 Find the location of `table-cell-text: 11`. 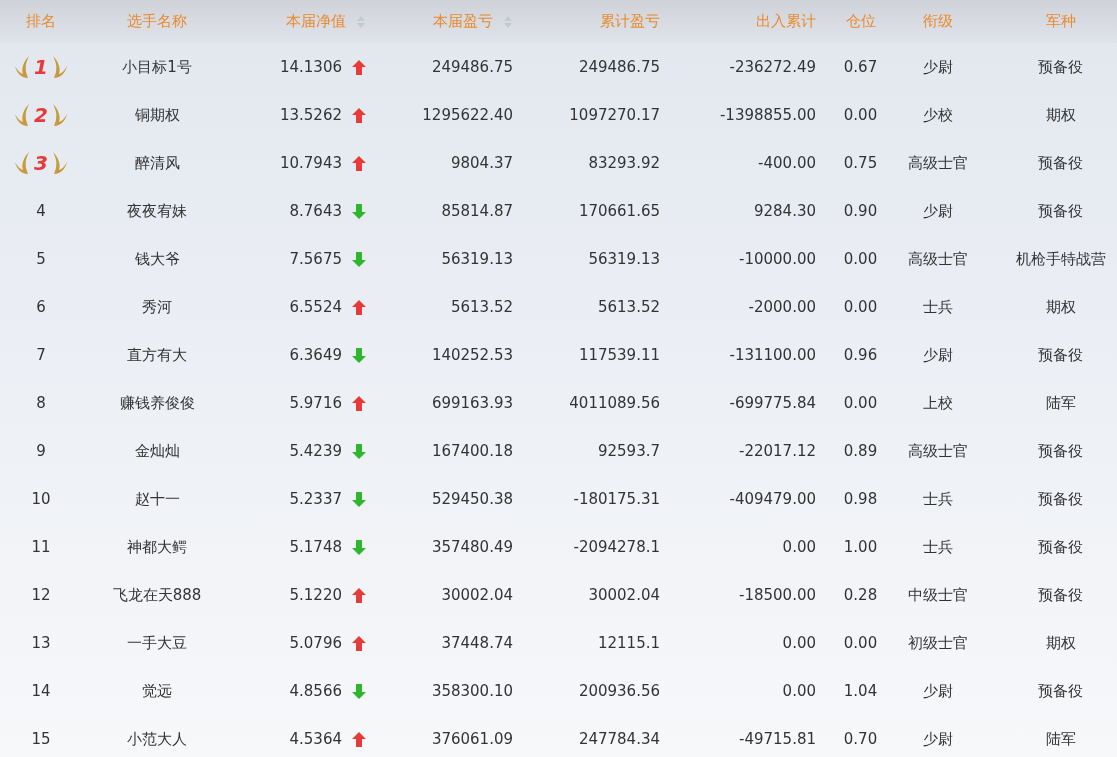

table-cell-text: 11 is located at coordinates (41, 547).